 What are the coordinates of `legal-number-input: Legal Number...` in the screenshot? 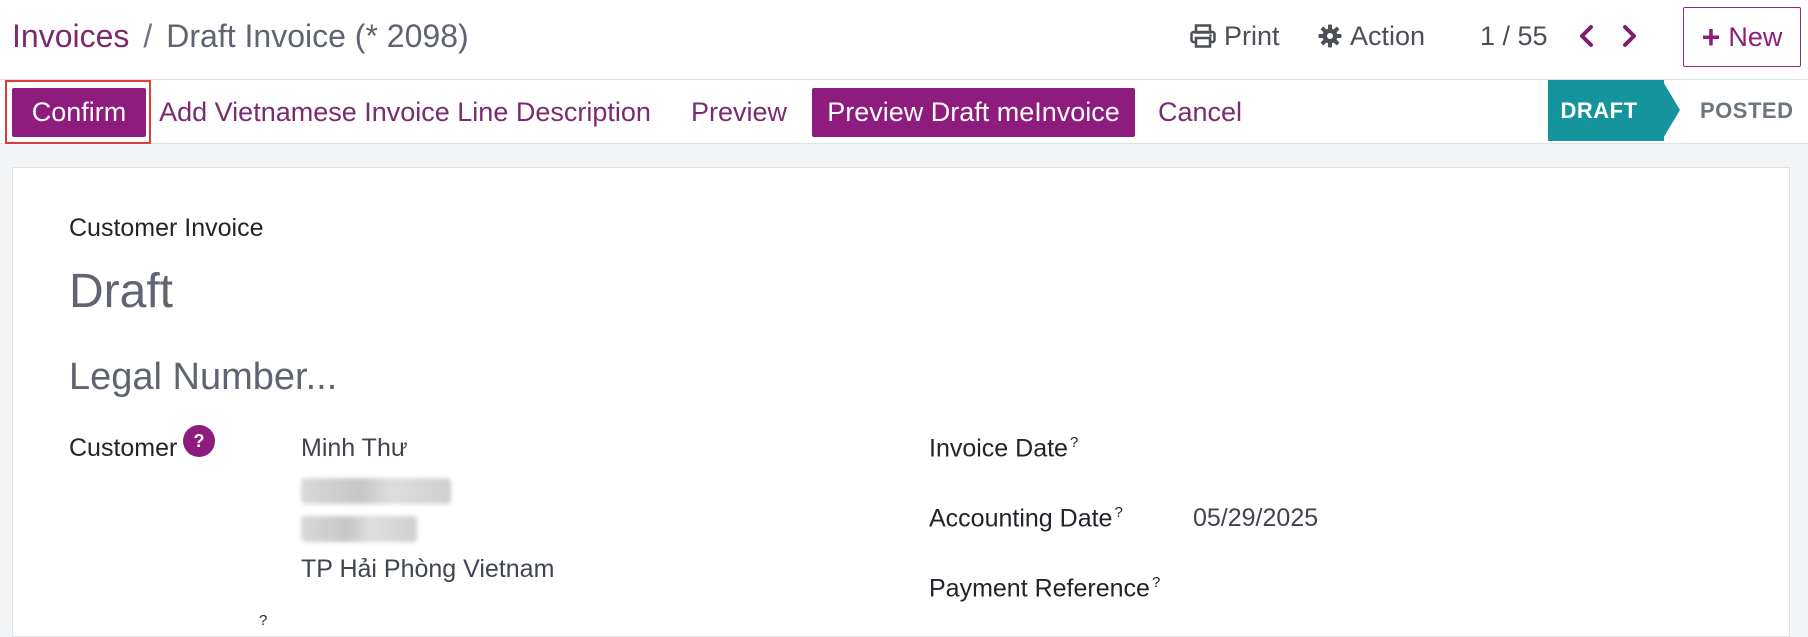 It's located at (203, 377).